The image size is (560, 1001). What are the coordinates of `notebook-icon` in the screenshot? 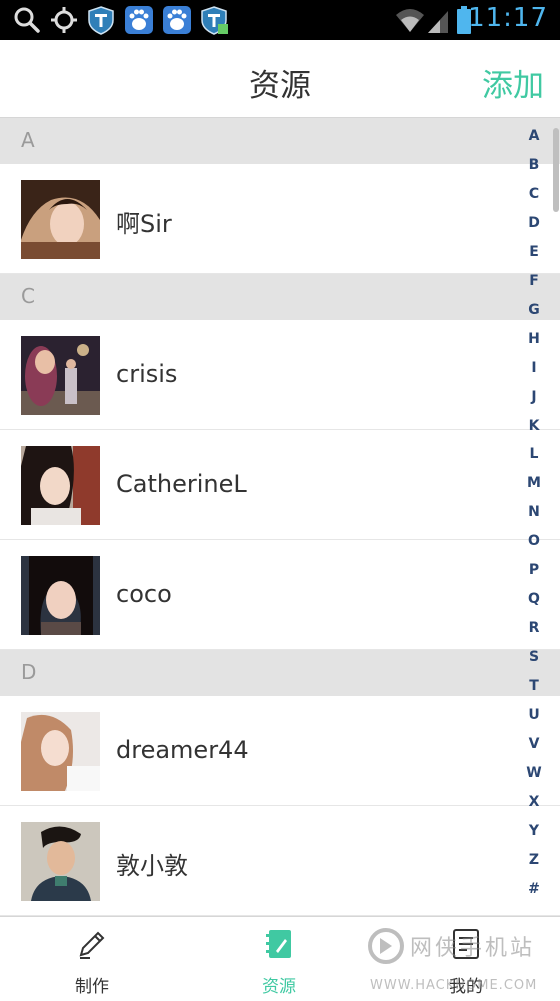 It's located at (278, 944).